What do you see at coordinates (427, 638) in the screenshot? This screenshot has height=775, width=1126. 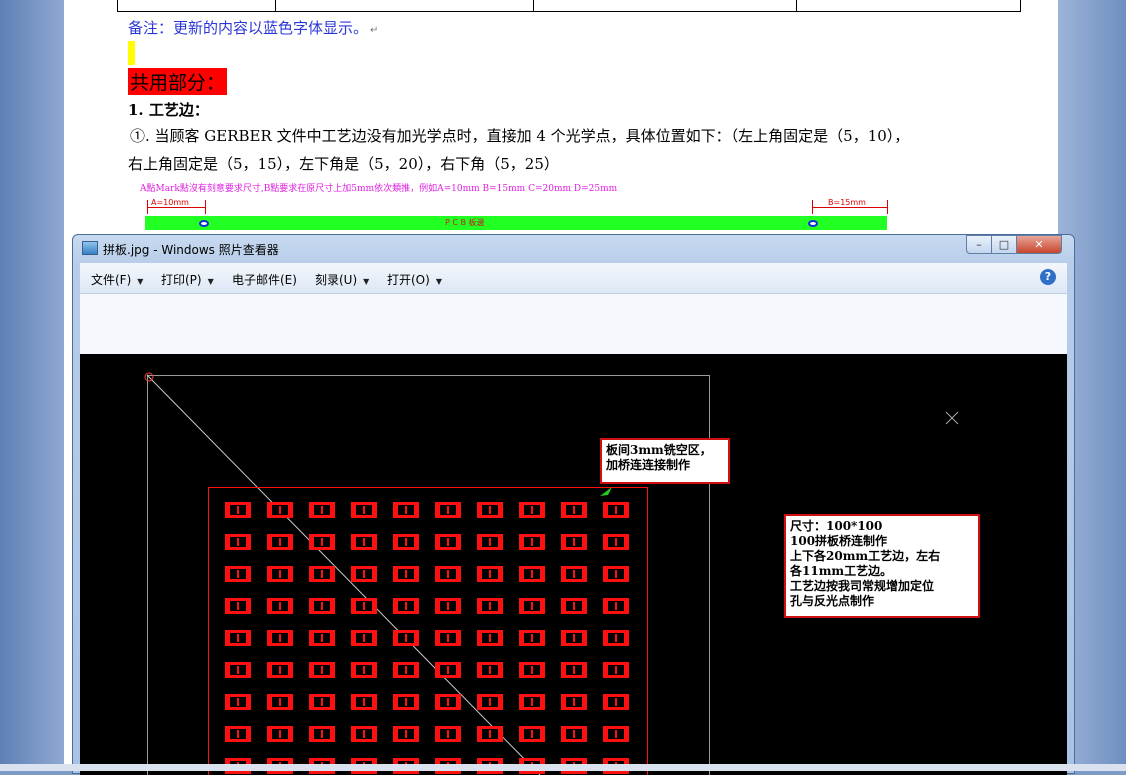 I see `pad-grid` at bounding box center [427, 638].